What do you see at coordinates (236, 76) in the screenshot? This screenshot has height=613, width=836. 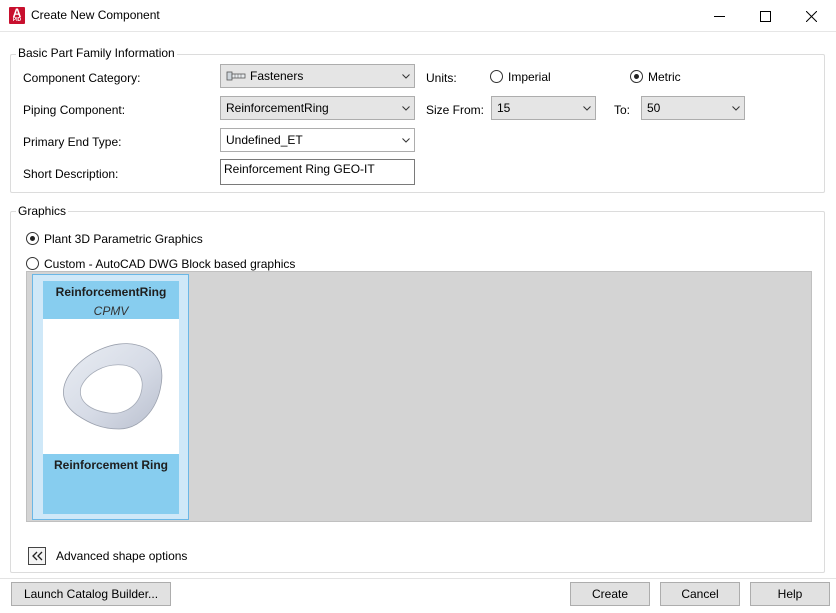 I see `fastener-icon` at bounding box center [236, 76].